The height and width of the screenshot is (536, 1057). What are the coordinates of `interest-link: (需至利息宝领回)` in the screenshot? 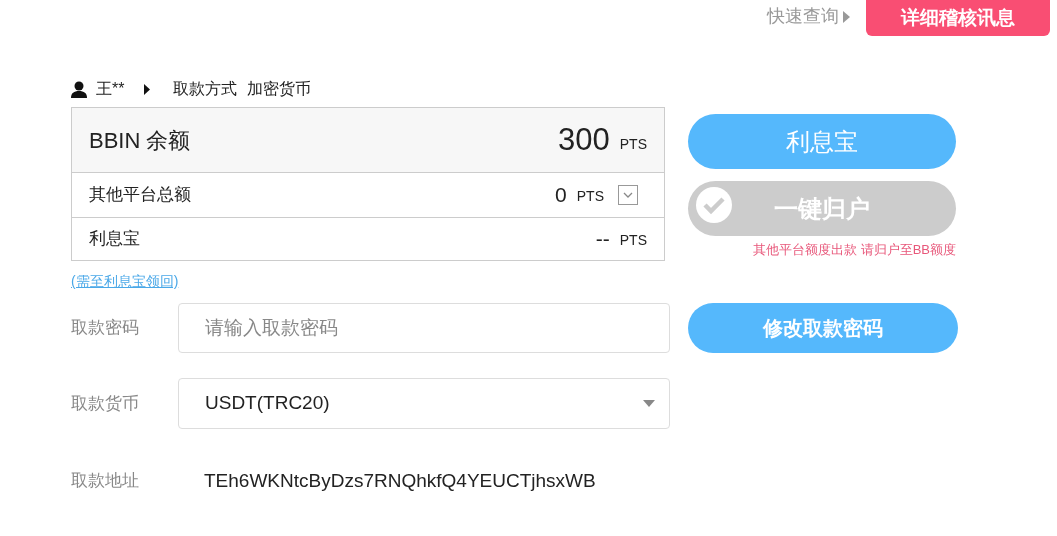 It's located at (125, 281).